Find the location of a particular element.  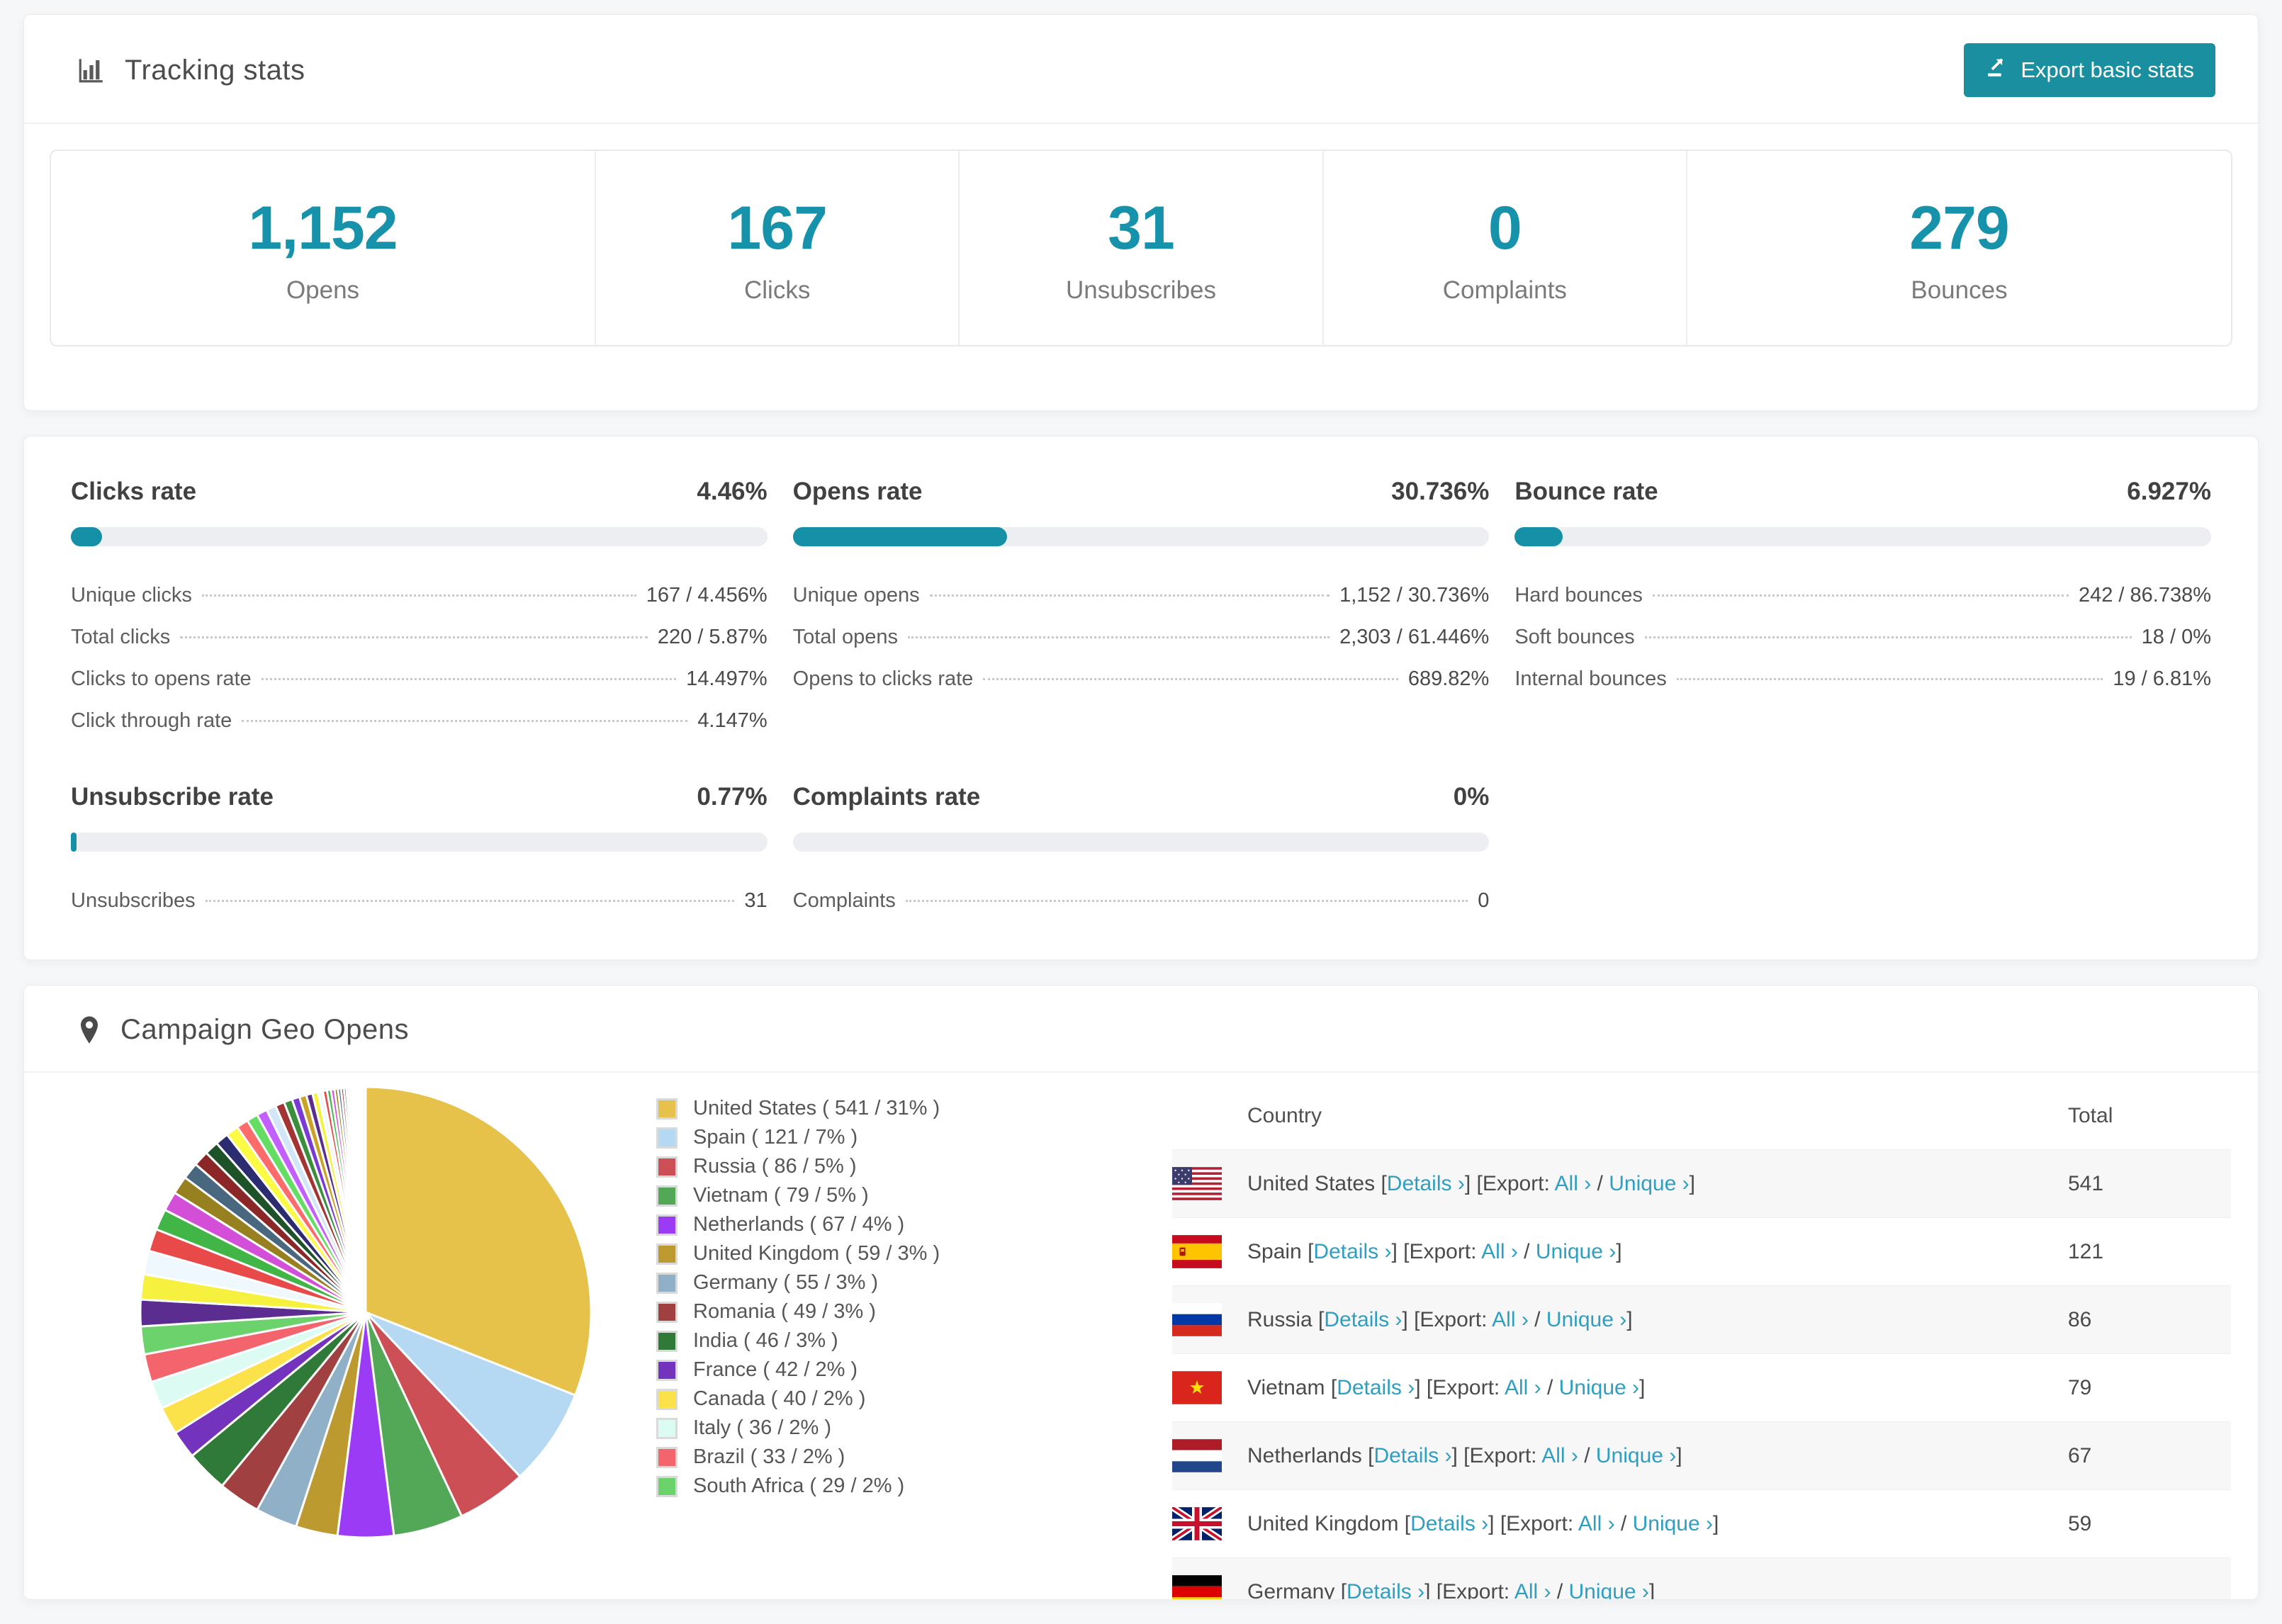

stat-row-label: Complaints is located at coordinates (844, 900).